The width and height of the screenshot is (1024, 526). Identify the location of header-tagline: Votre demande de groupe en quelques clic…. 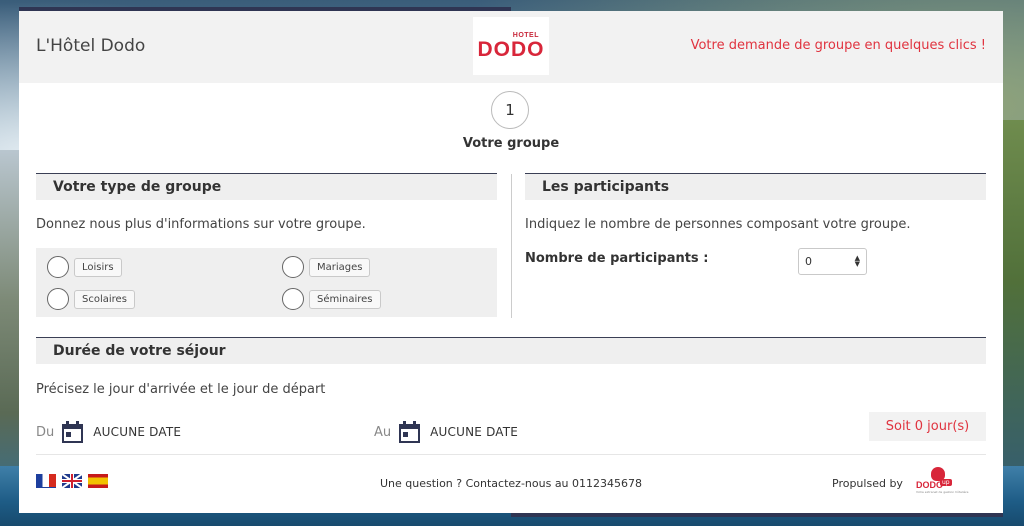
(838, 45).